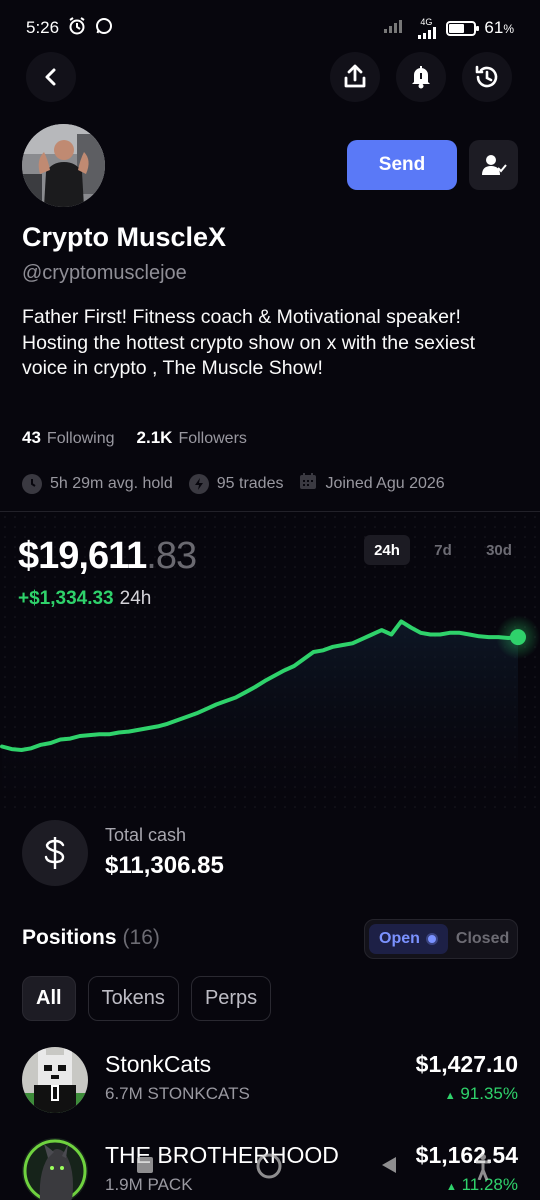 This screenshot has width=540, height=1200. I want to click on joined-stat: Joined Agu 2026, so click(372, 483).